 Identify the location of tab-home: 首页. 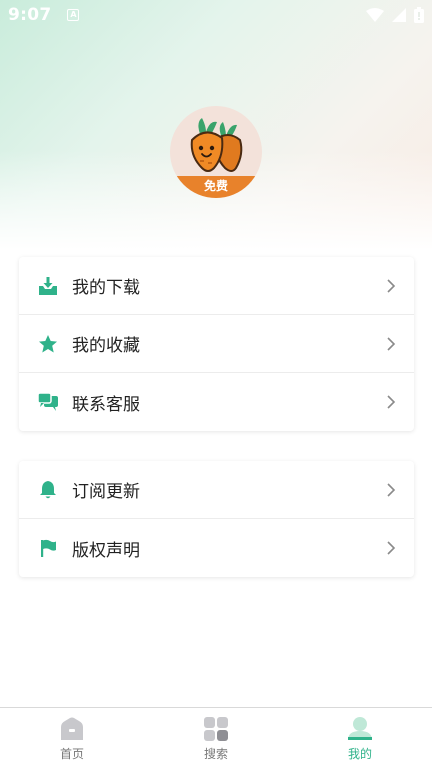
(72, 738).